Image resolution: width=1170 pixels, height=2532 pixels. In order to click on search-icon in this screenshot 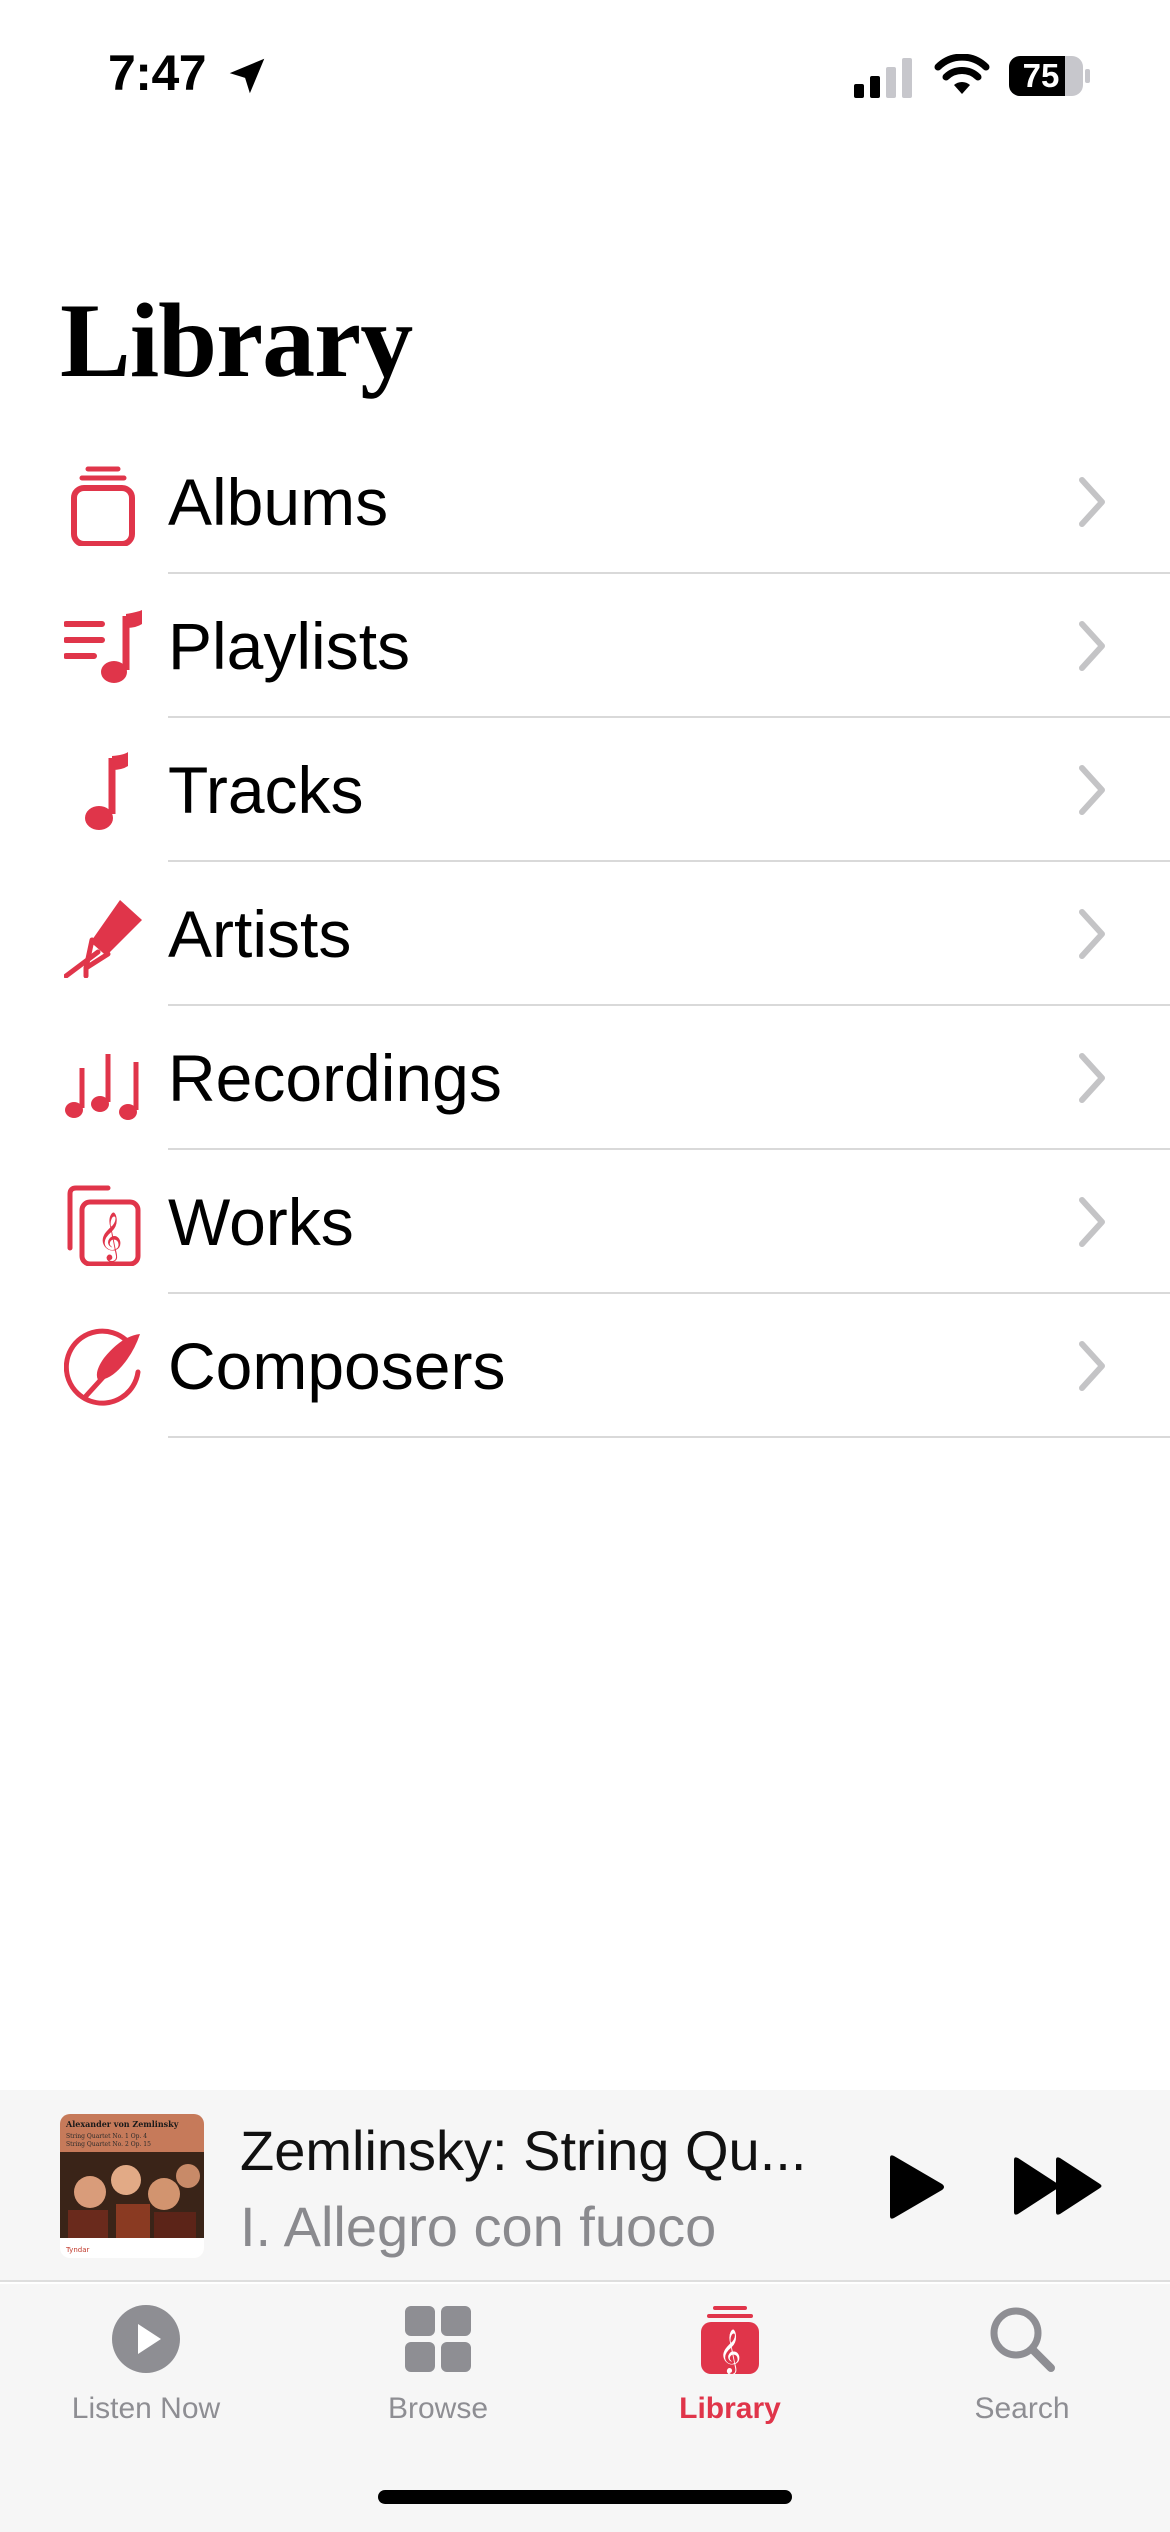, I will do `click(1022, 2339)`.